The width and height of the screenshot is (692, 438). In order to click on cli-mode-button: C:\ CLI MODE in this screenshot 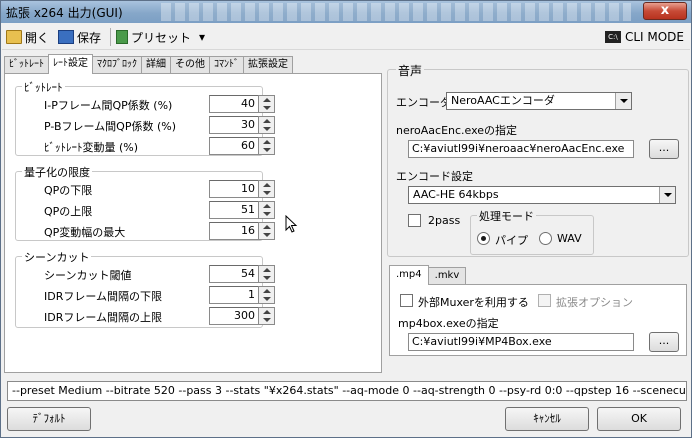, I will do `click(644, 37)`.